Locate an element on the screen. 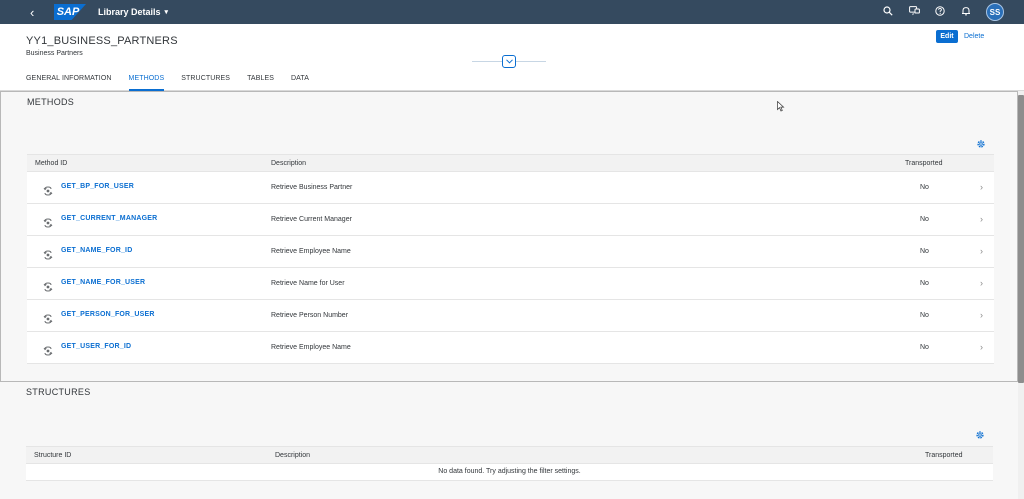  tab-tables: TABLES is located at coordinates (260, 83).